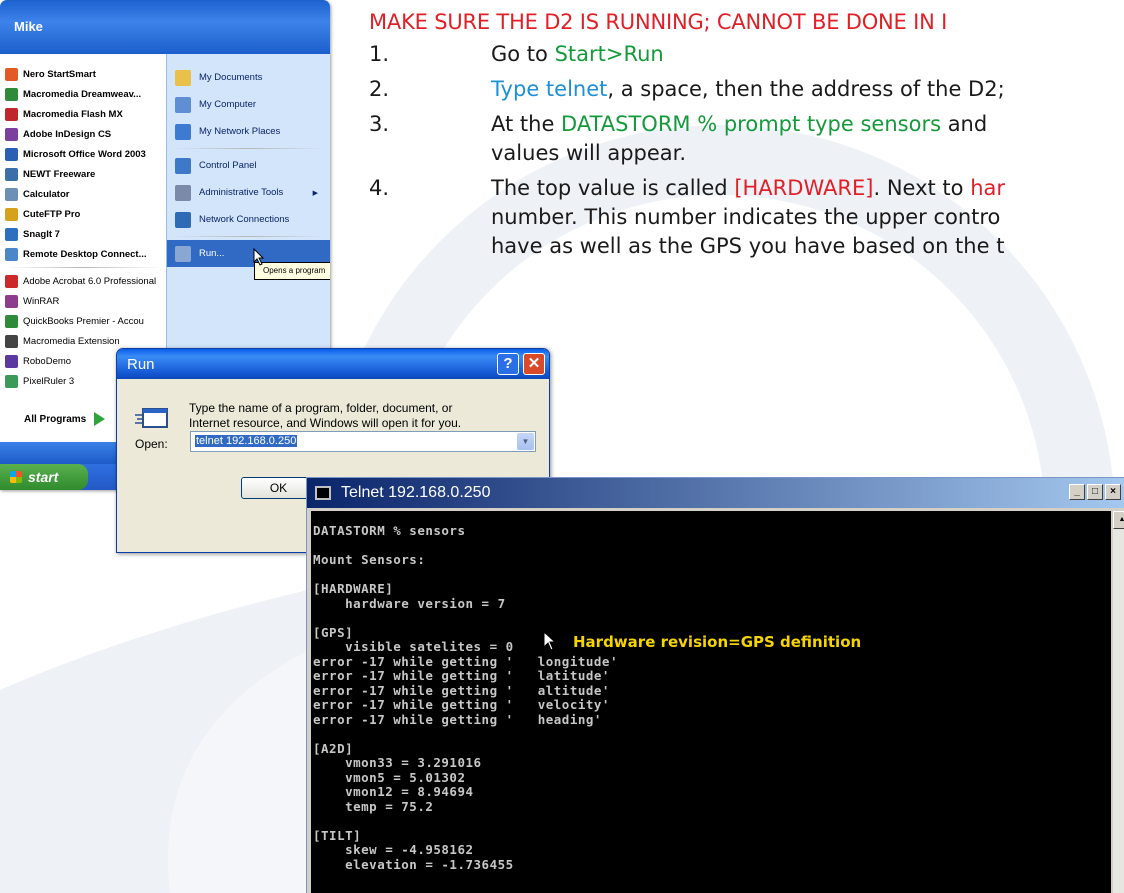  I want to click on start-menu-user: Mike, so click(165, 27).